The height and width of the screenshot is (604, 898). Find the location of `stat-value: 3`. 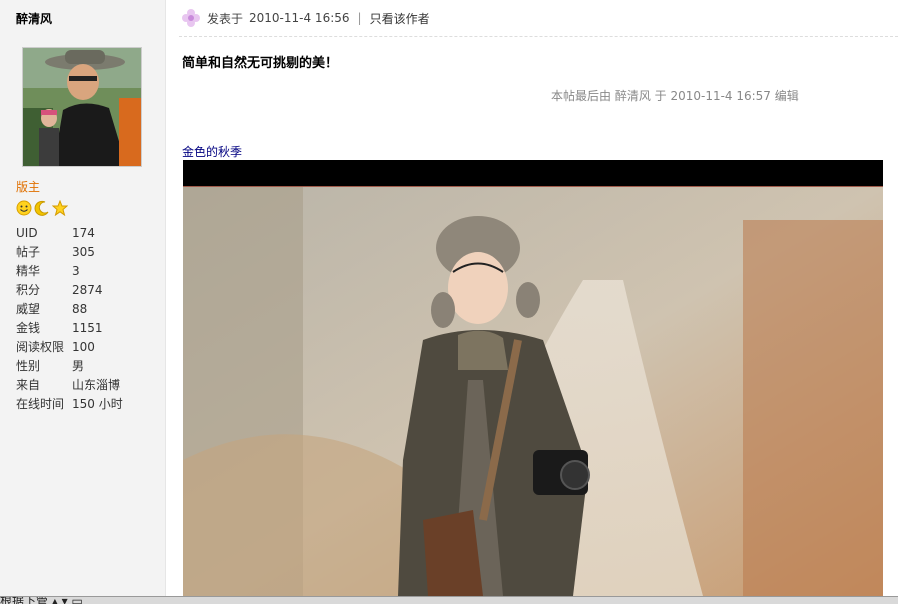

stat-value: 3 is located at coordinates (76, 271).